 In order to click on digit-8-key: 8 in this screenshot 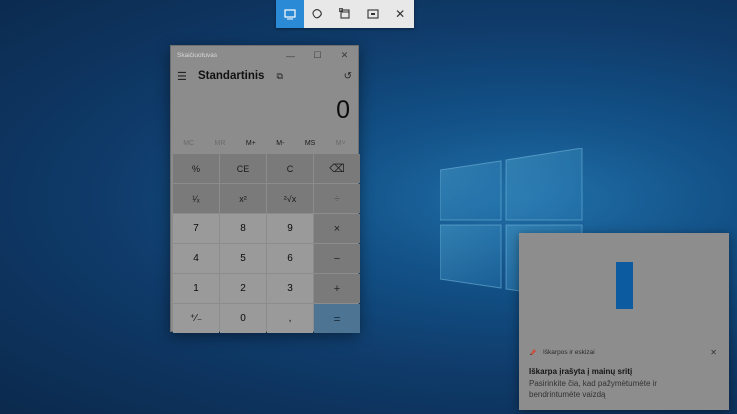, I will do `click(243, 228)`.